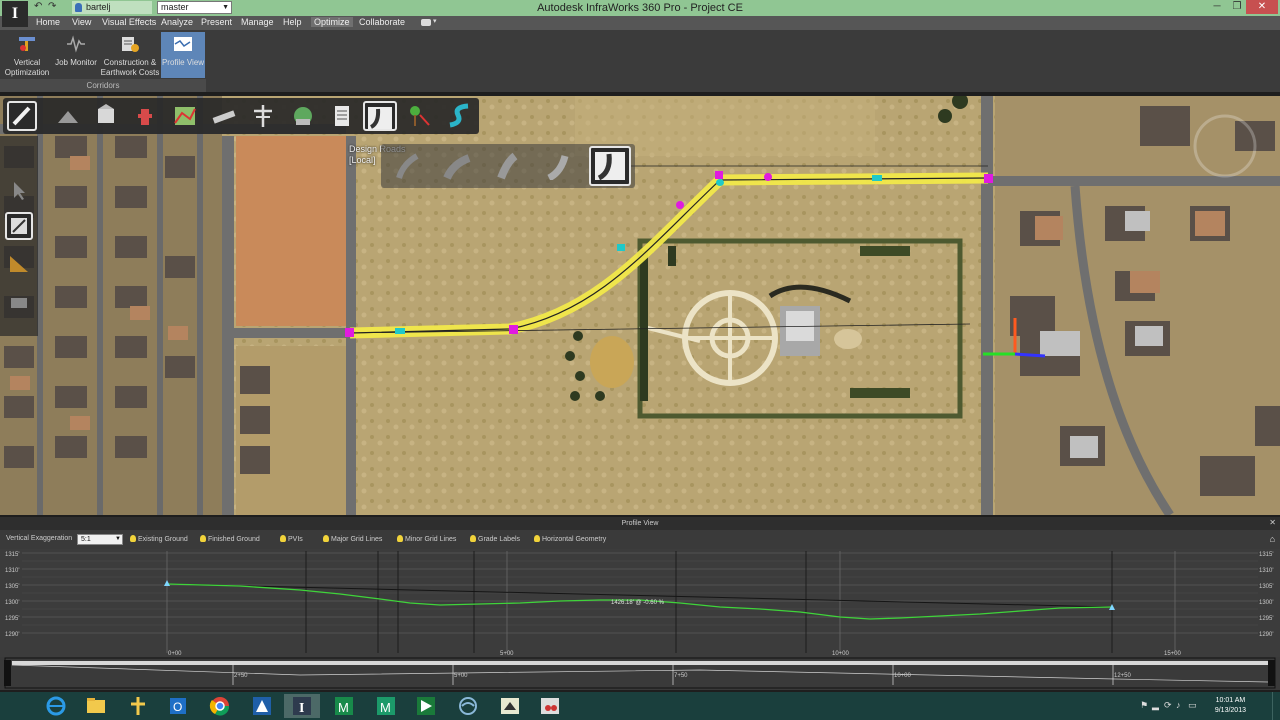 Image resolution: width=1280 pixels, height=720 pixels. What do you see at coordinates (570, 539) in the screenshot?
I see `toggle-horizontal-geometry: Horizontal Geometry` at bounding box center [570, 539].